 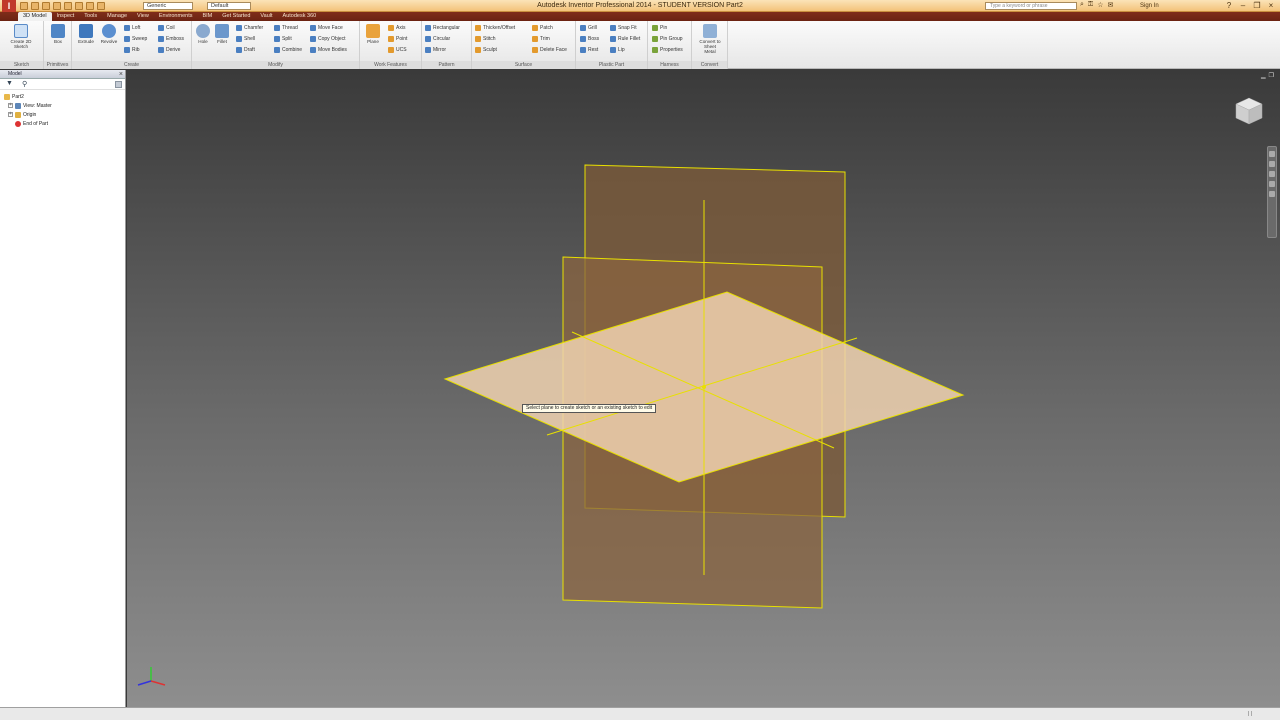 What do you see at coordinates (9, 6) in the screenshot?
I see `application-menu-button: I` at bounding box center [9, 6].